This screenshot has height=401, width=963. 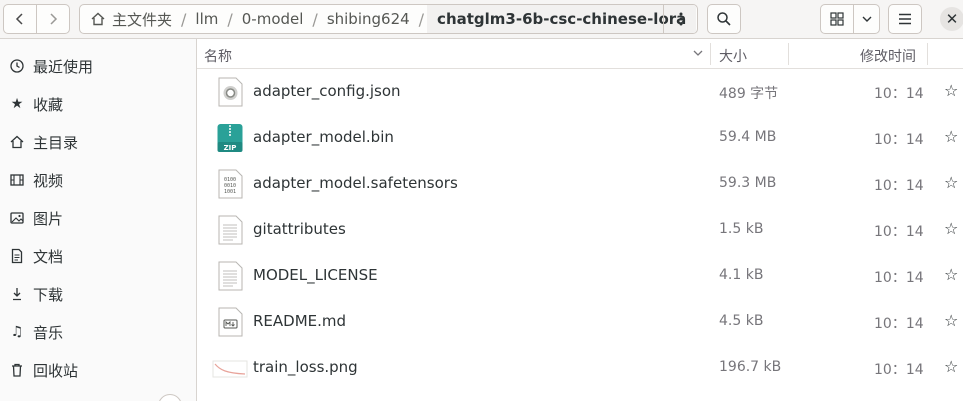 I want to click on breadcrumb-label: 主文件夹, so click(x=142, y=19).